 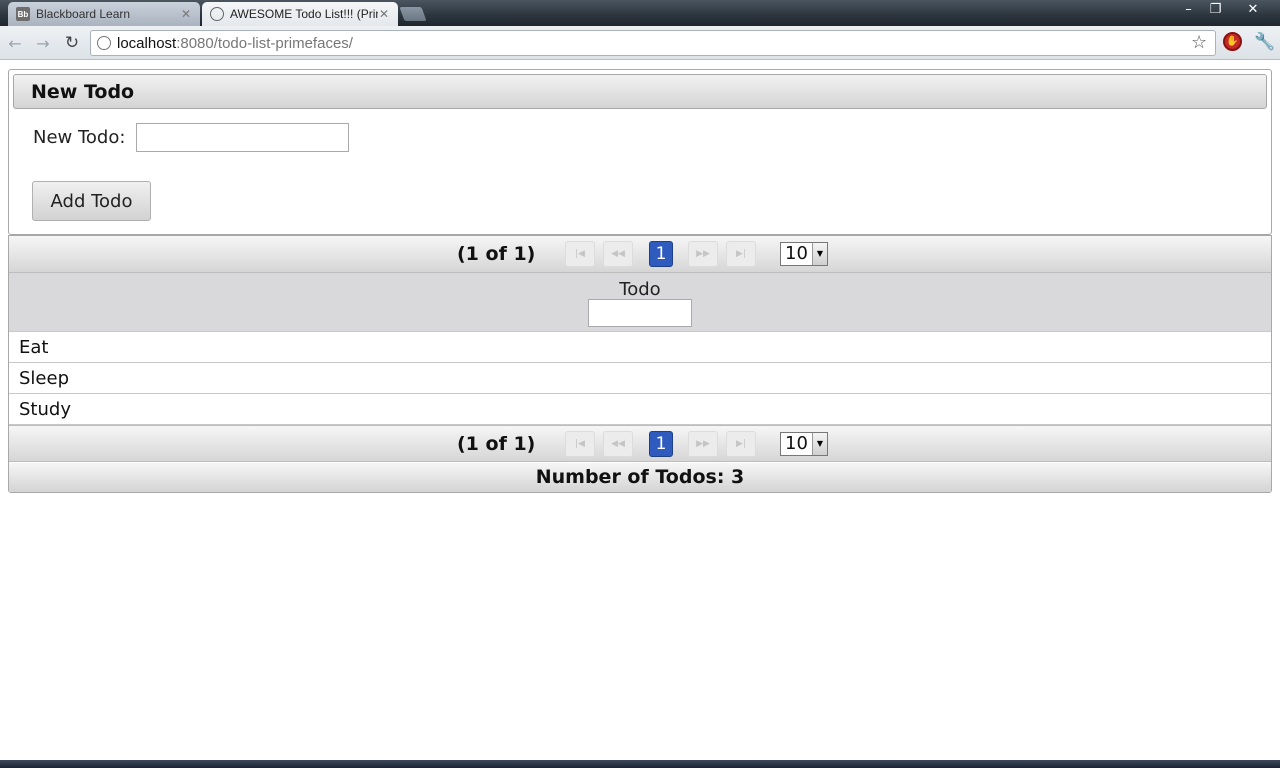 What do you see at coordinates (1264, 42) in the screenshot?
I see `wrench-menu-icon: 🔧` at bounding box center [1264, 42].